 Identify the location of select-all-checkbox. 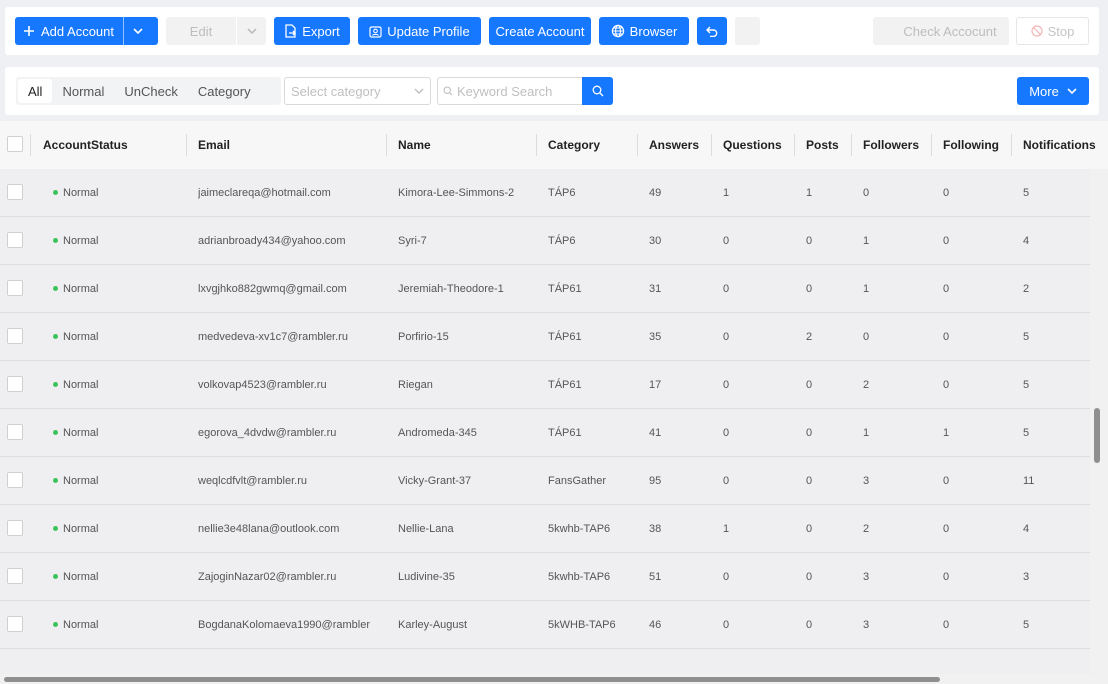
(15, 144).